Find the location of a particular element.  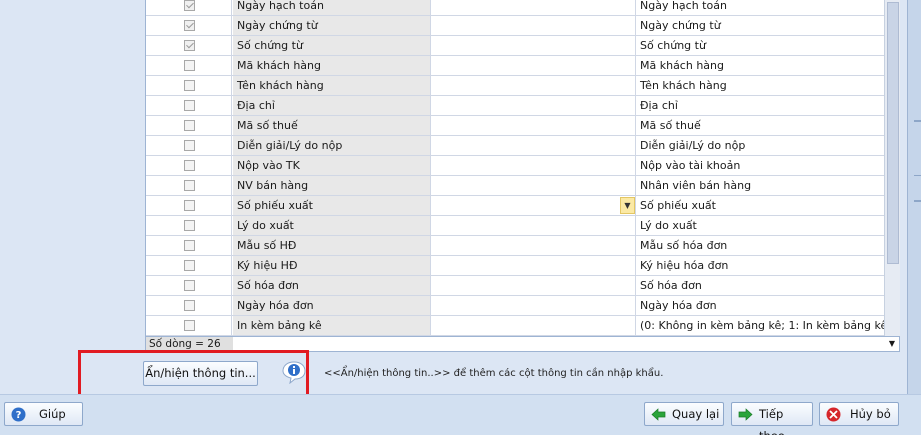

right-edge-panel is located at coordinates (914, 197).